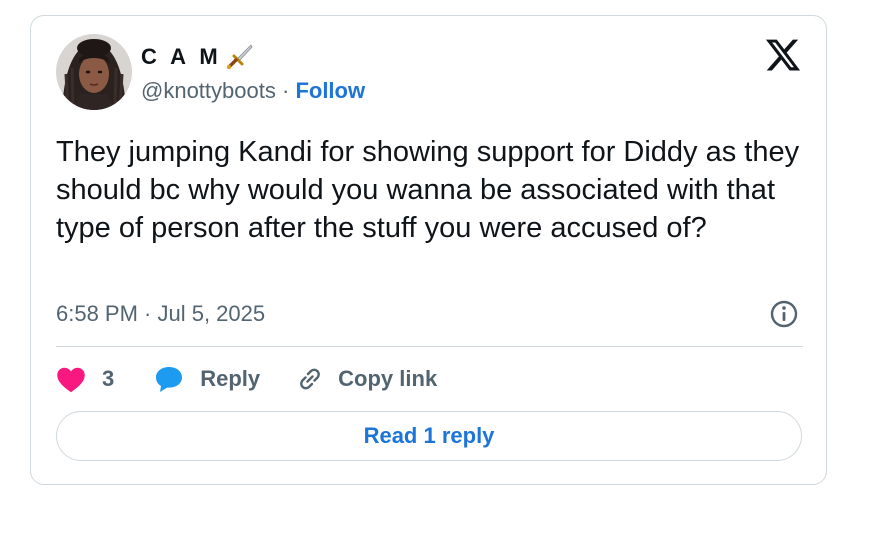 The height and width of the screenshot is (544, 890). What do you see at coordinates (783, 55) in the screenshot?
I see `x-logo-icon` at bounding box center [783, 55].